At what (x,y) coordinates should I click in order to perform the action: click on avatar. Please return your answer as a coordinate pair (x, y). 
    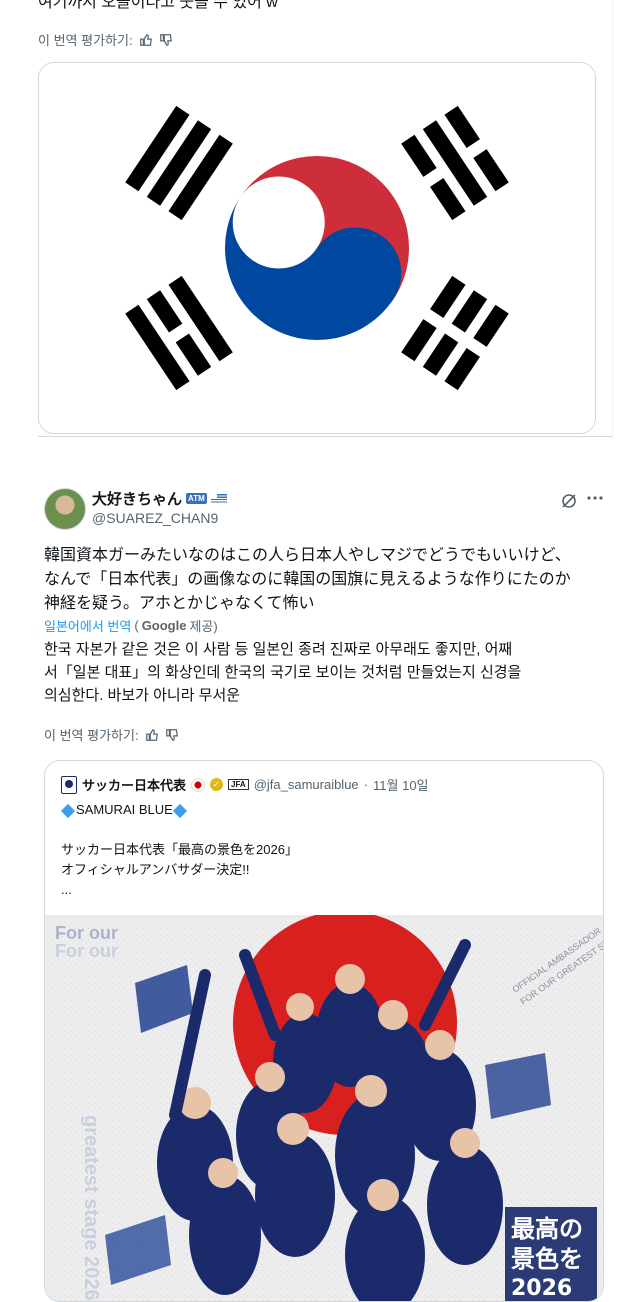
    Looking at the image, I should click on (65, 509).